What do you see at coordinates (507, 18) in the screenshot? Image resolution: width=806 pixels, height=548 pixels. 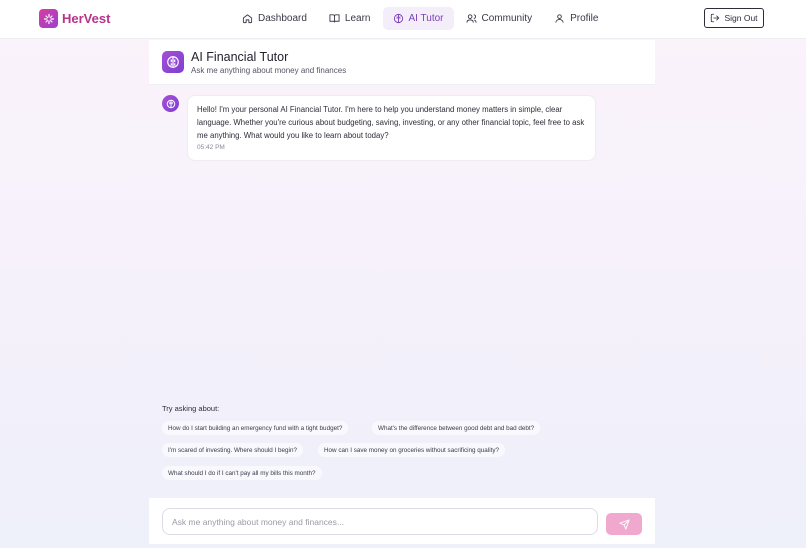 I see `nav-label: Community` at bounding box center [507, 18].